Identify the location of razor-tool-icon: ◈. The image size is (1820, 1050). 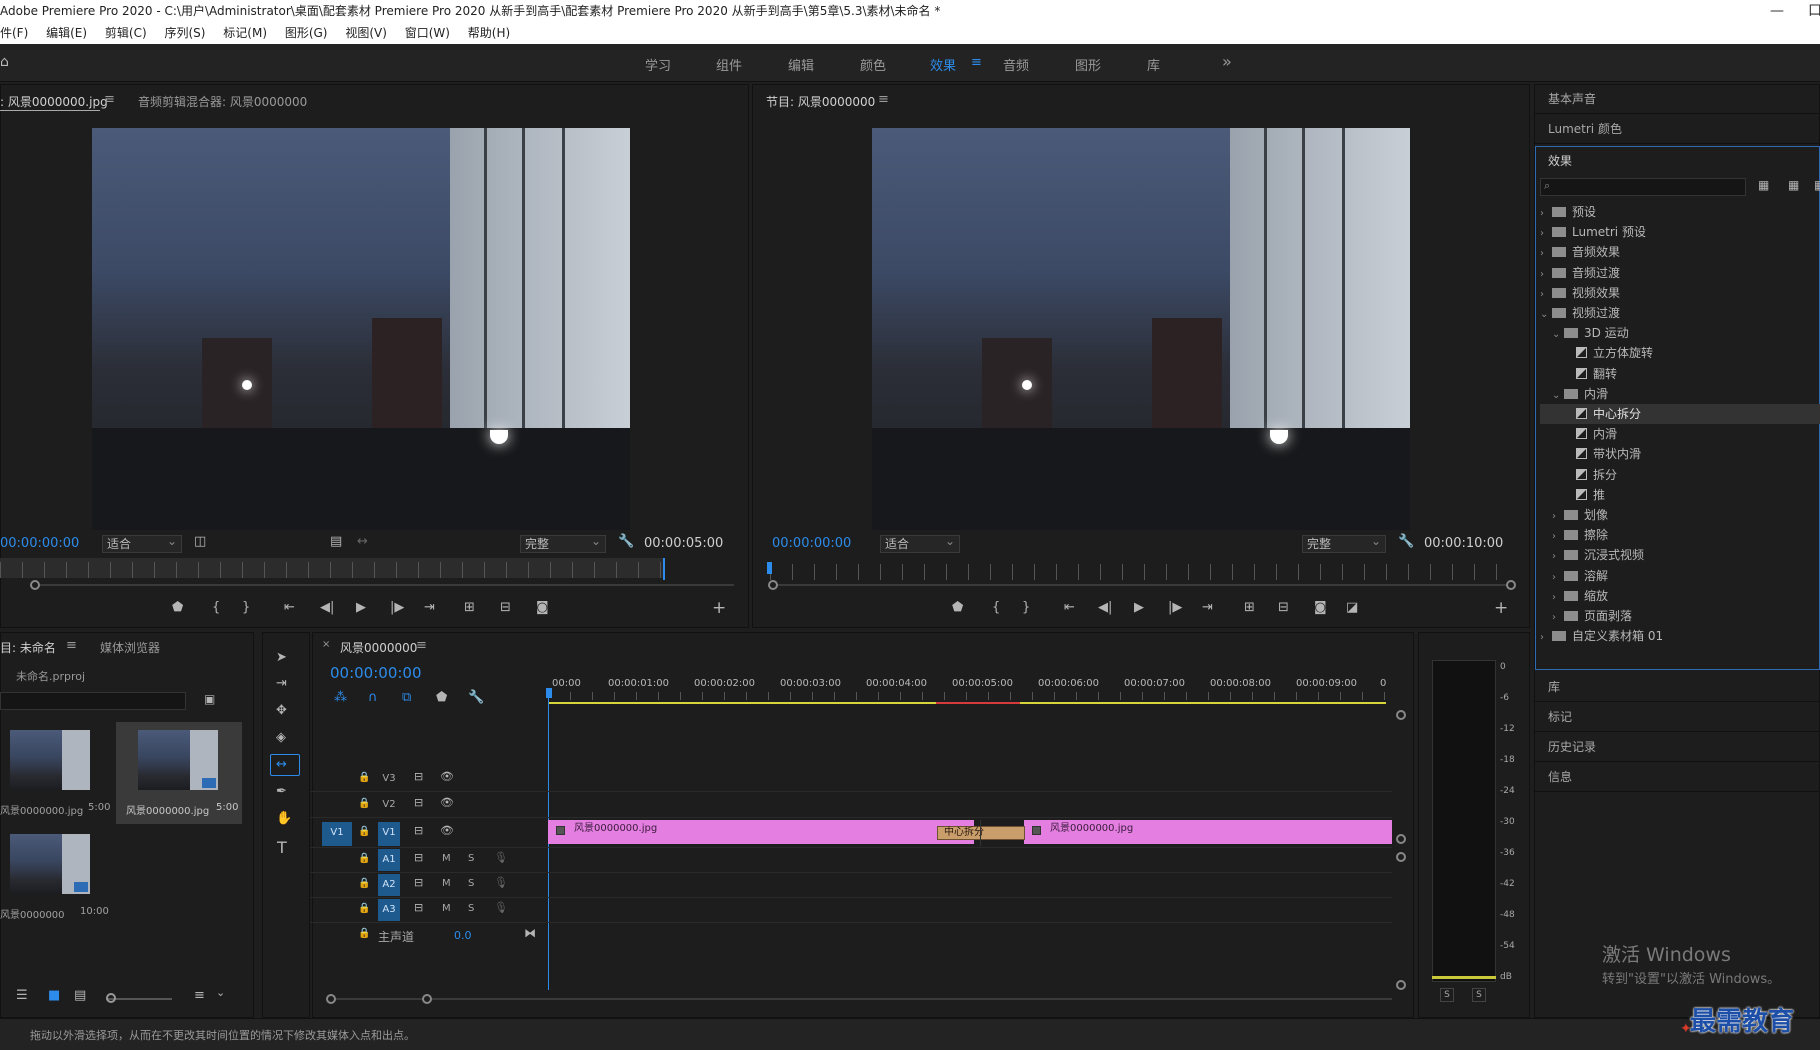
(281, 737).